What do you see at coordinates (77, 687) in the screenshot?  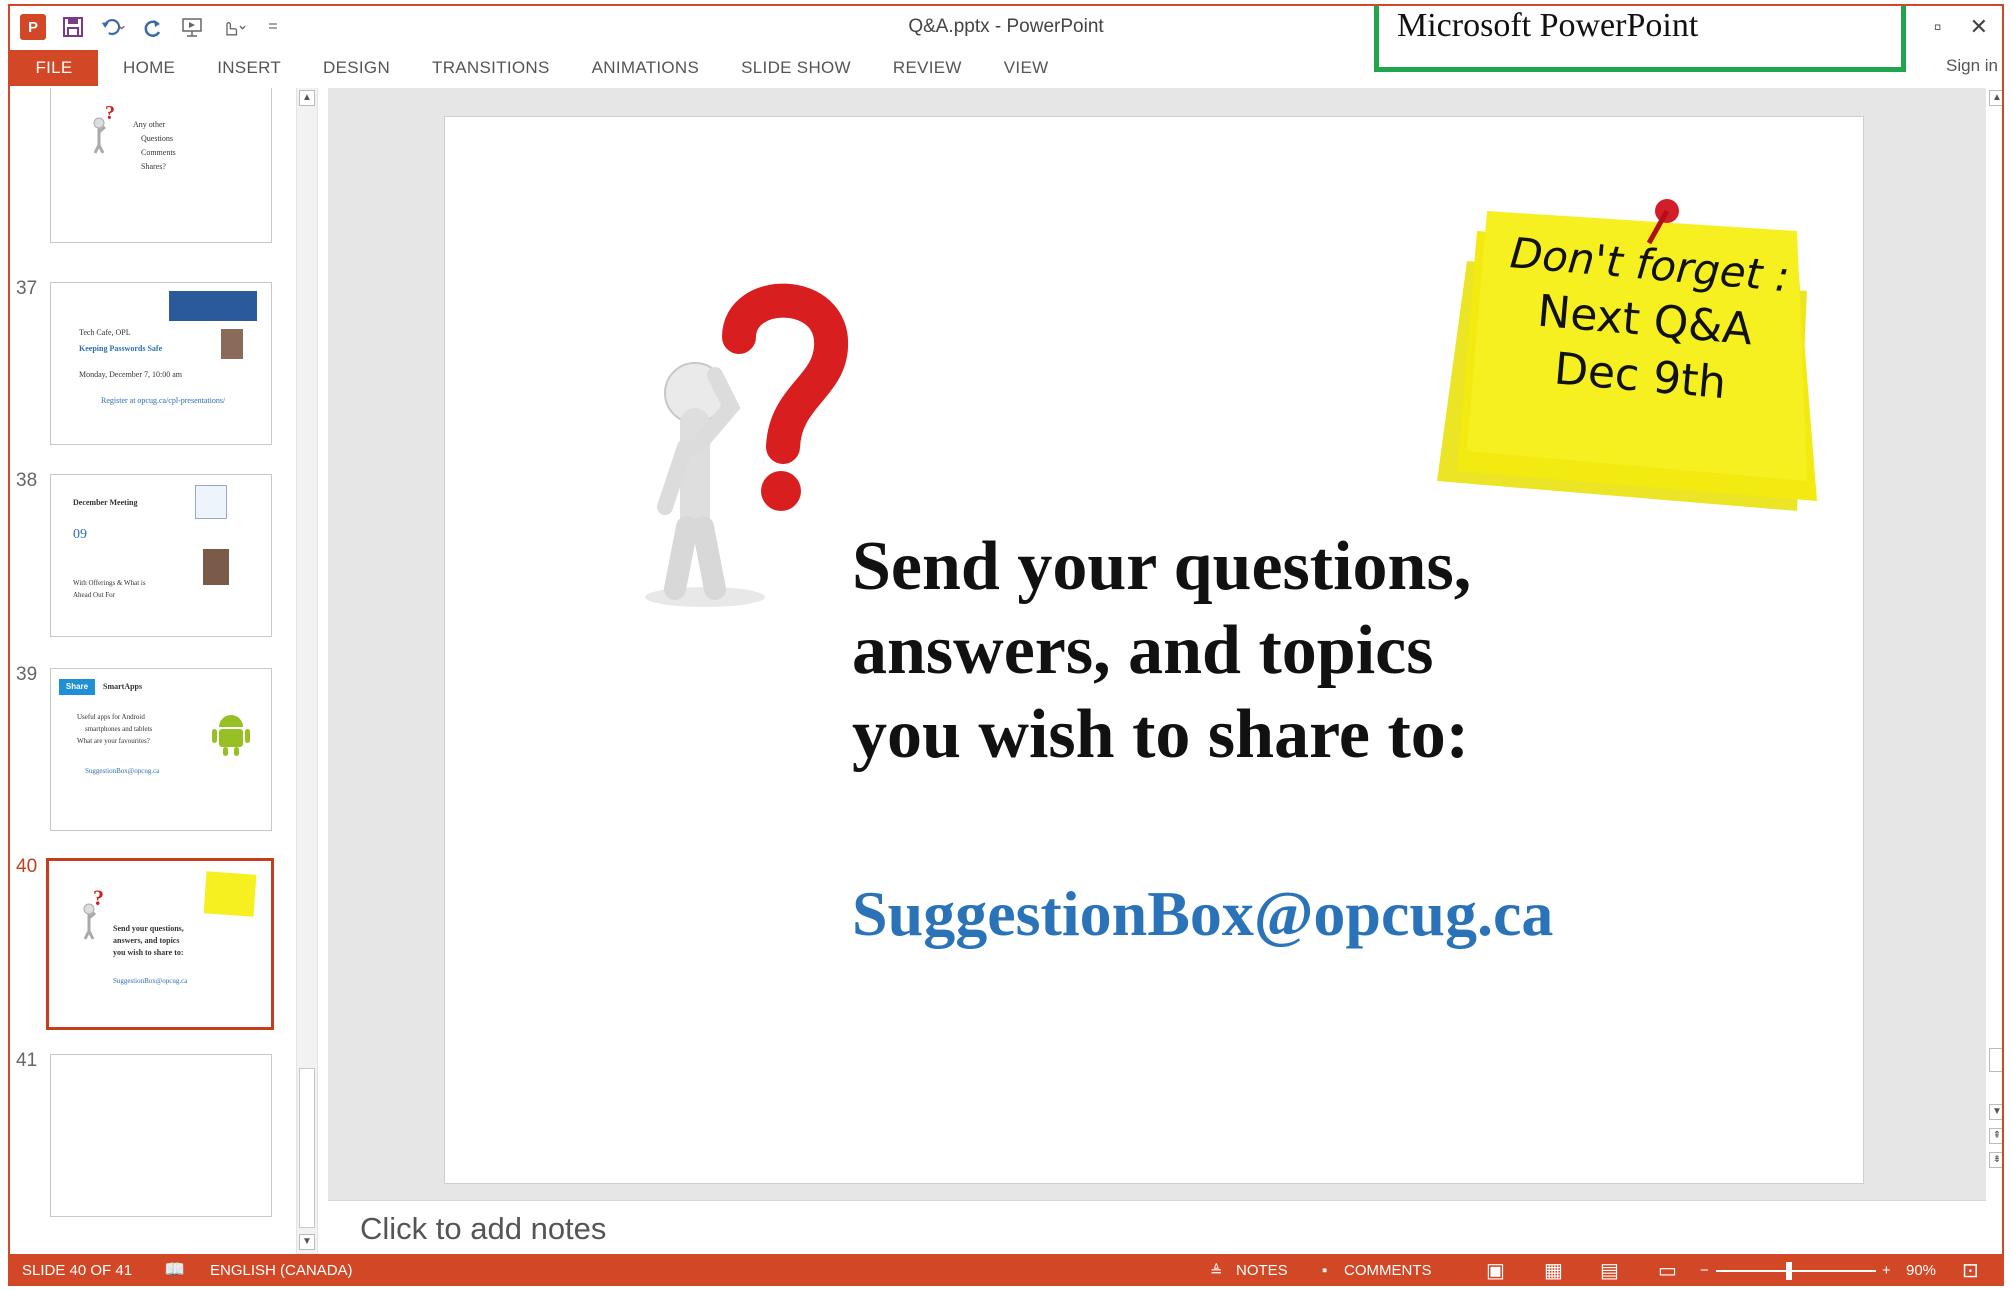 I see `thumb-badge: Share` at bounding box center [77, 687].